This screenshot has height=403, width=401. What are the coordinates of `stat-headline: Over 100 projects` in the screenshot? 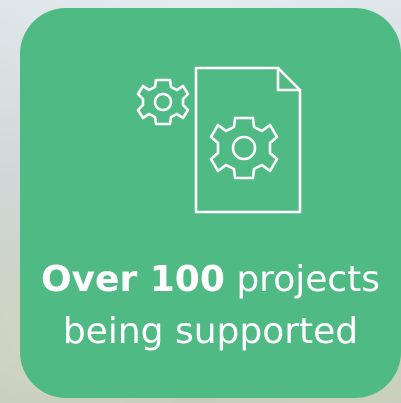 It's located at (210, 280).